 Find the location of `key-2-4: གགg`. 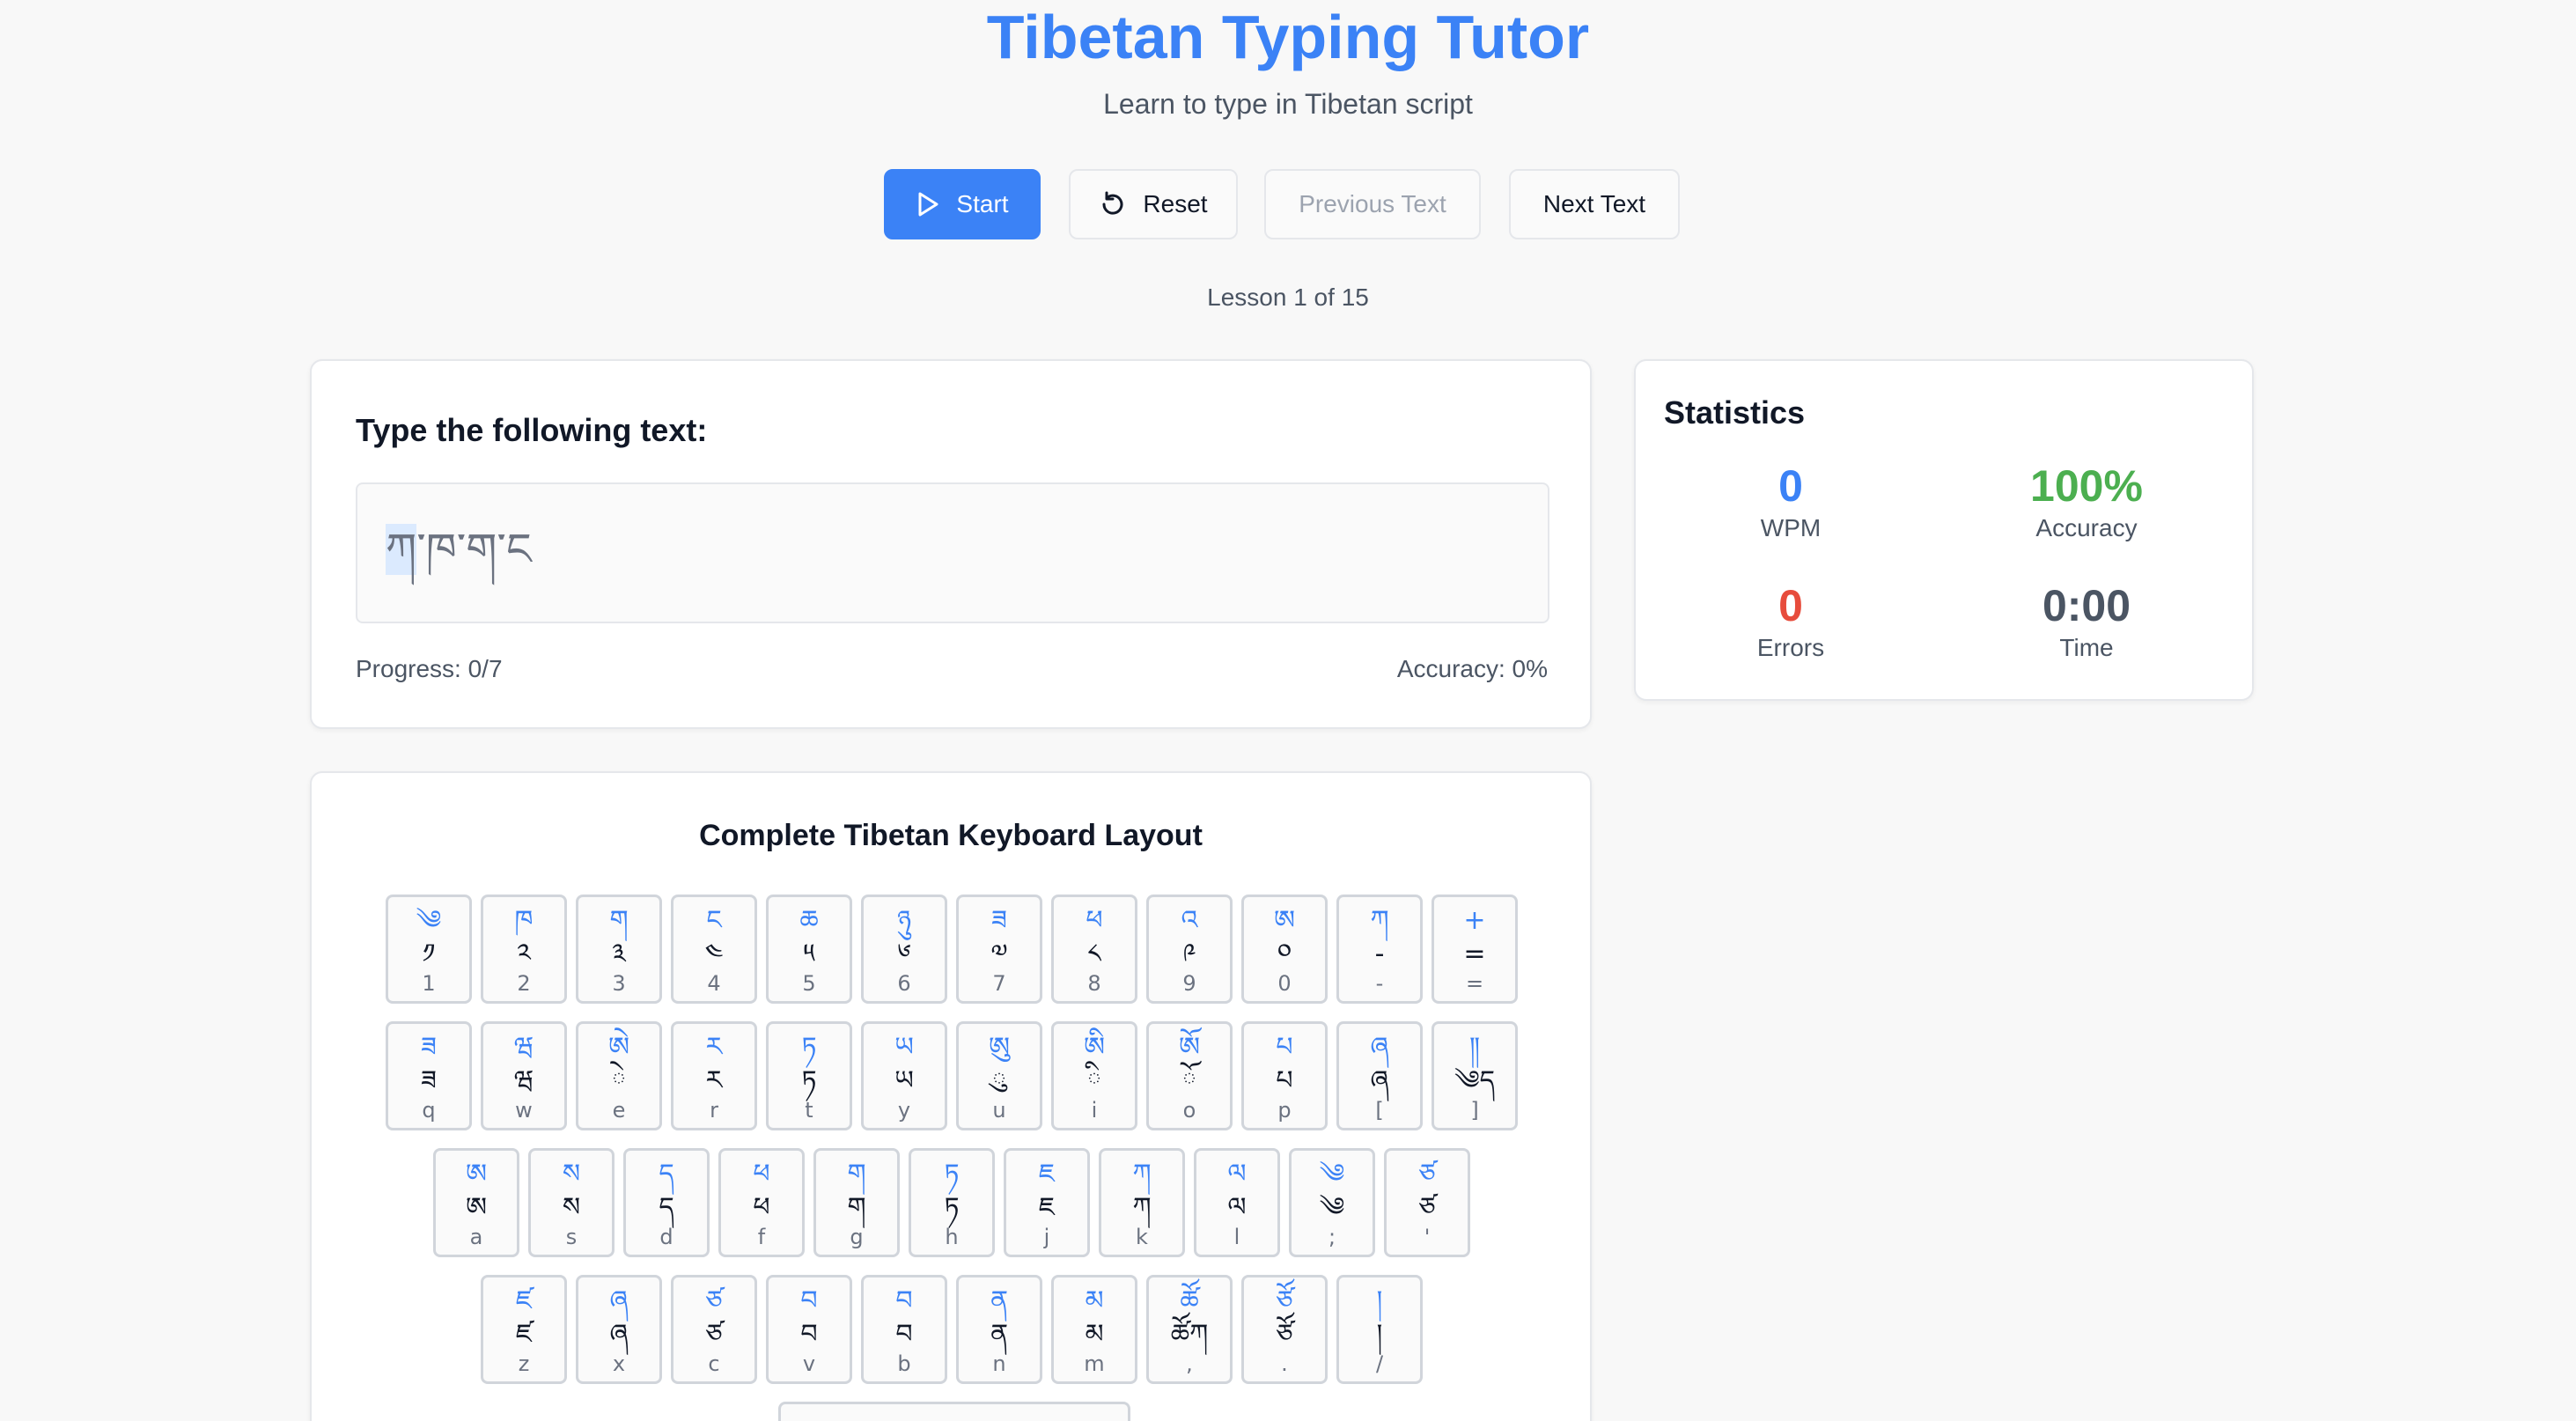

key-2-4: གགg is located at coordinates (857, 1202).